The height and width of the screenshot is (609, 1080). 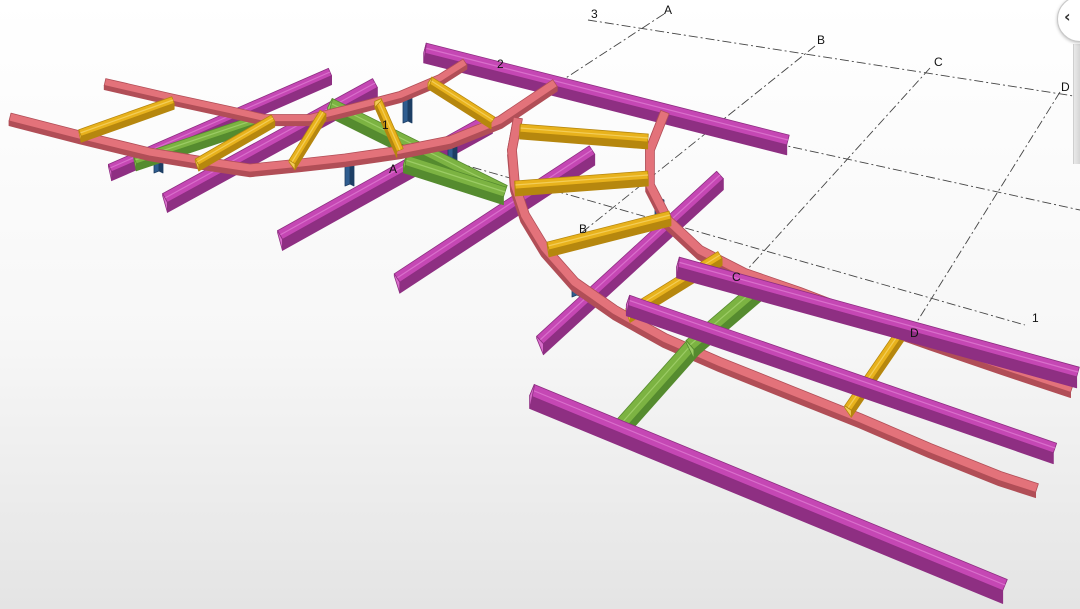 I want to click on grid-line-c, so click(x=837, y=170).